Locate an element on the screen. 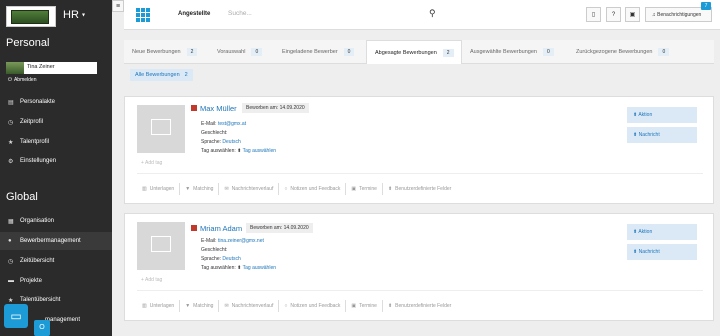 Image resolution: width=720 pixels, height=336 pixels. company-switcher: HR ▾ is located at coordinates (74, 15).